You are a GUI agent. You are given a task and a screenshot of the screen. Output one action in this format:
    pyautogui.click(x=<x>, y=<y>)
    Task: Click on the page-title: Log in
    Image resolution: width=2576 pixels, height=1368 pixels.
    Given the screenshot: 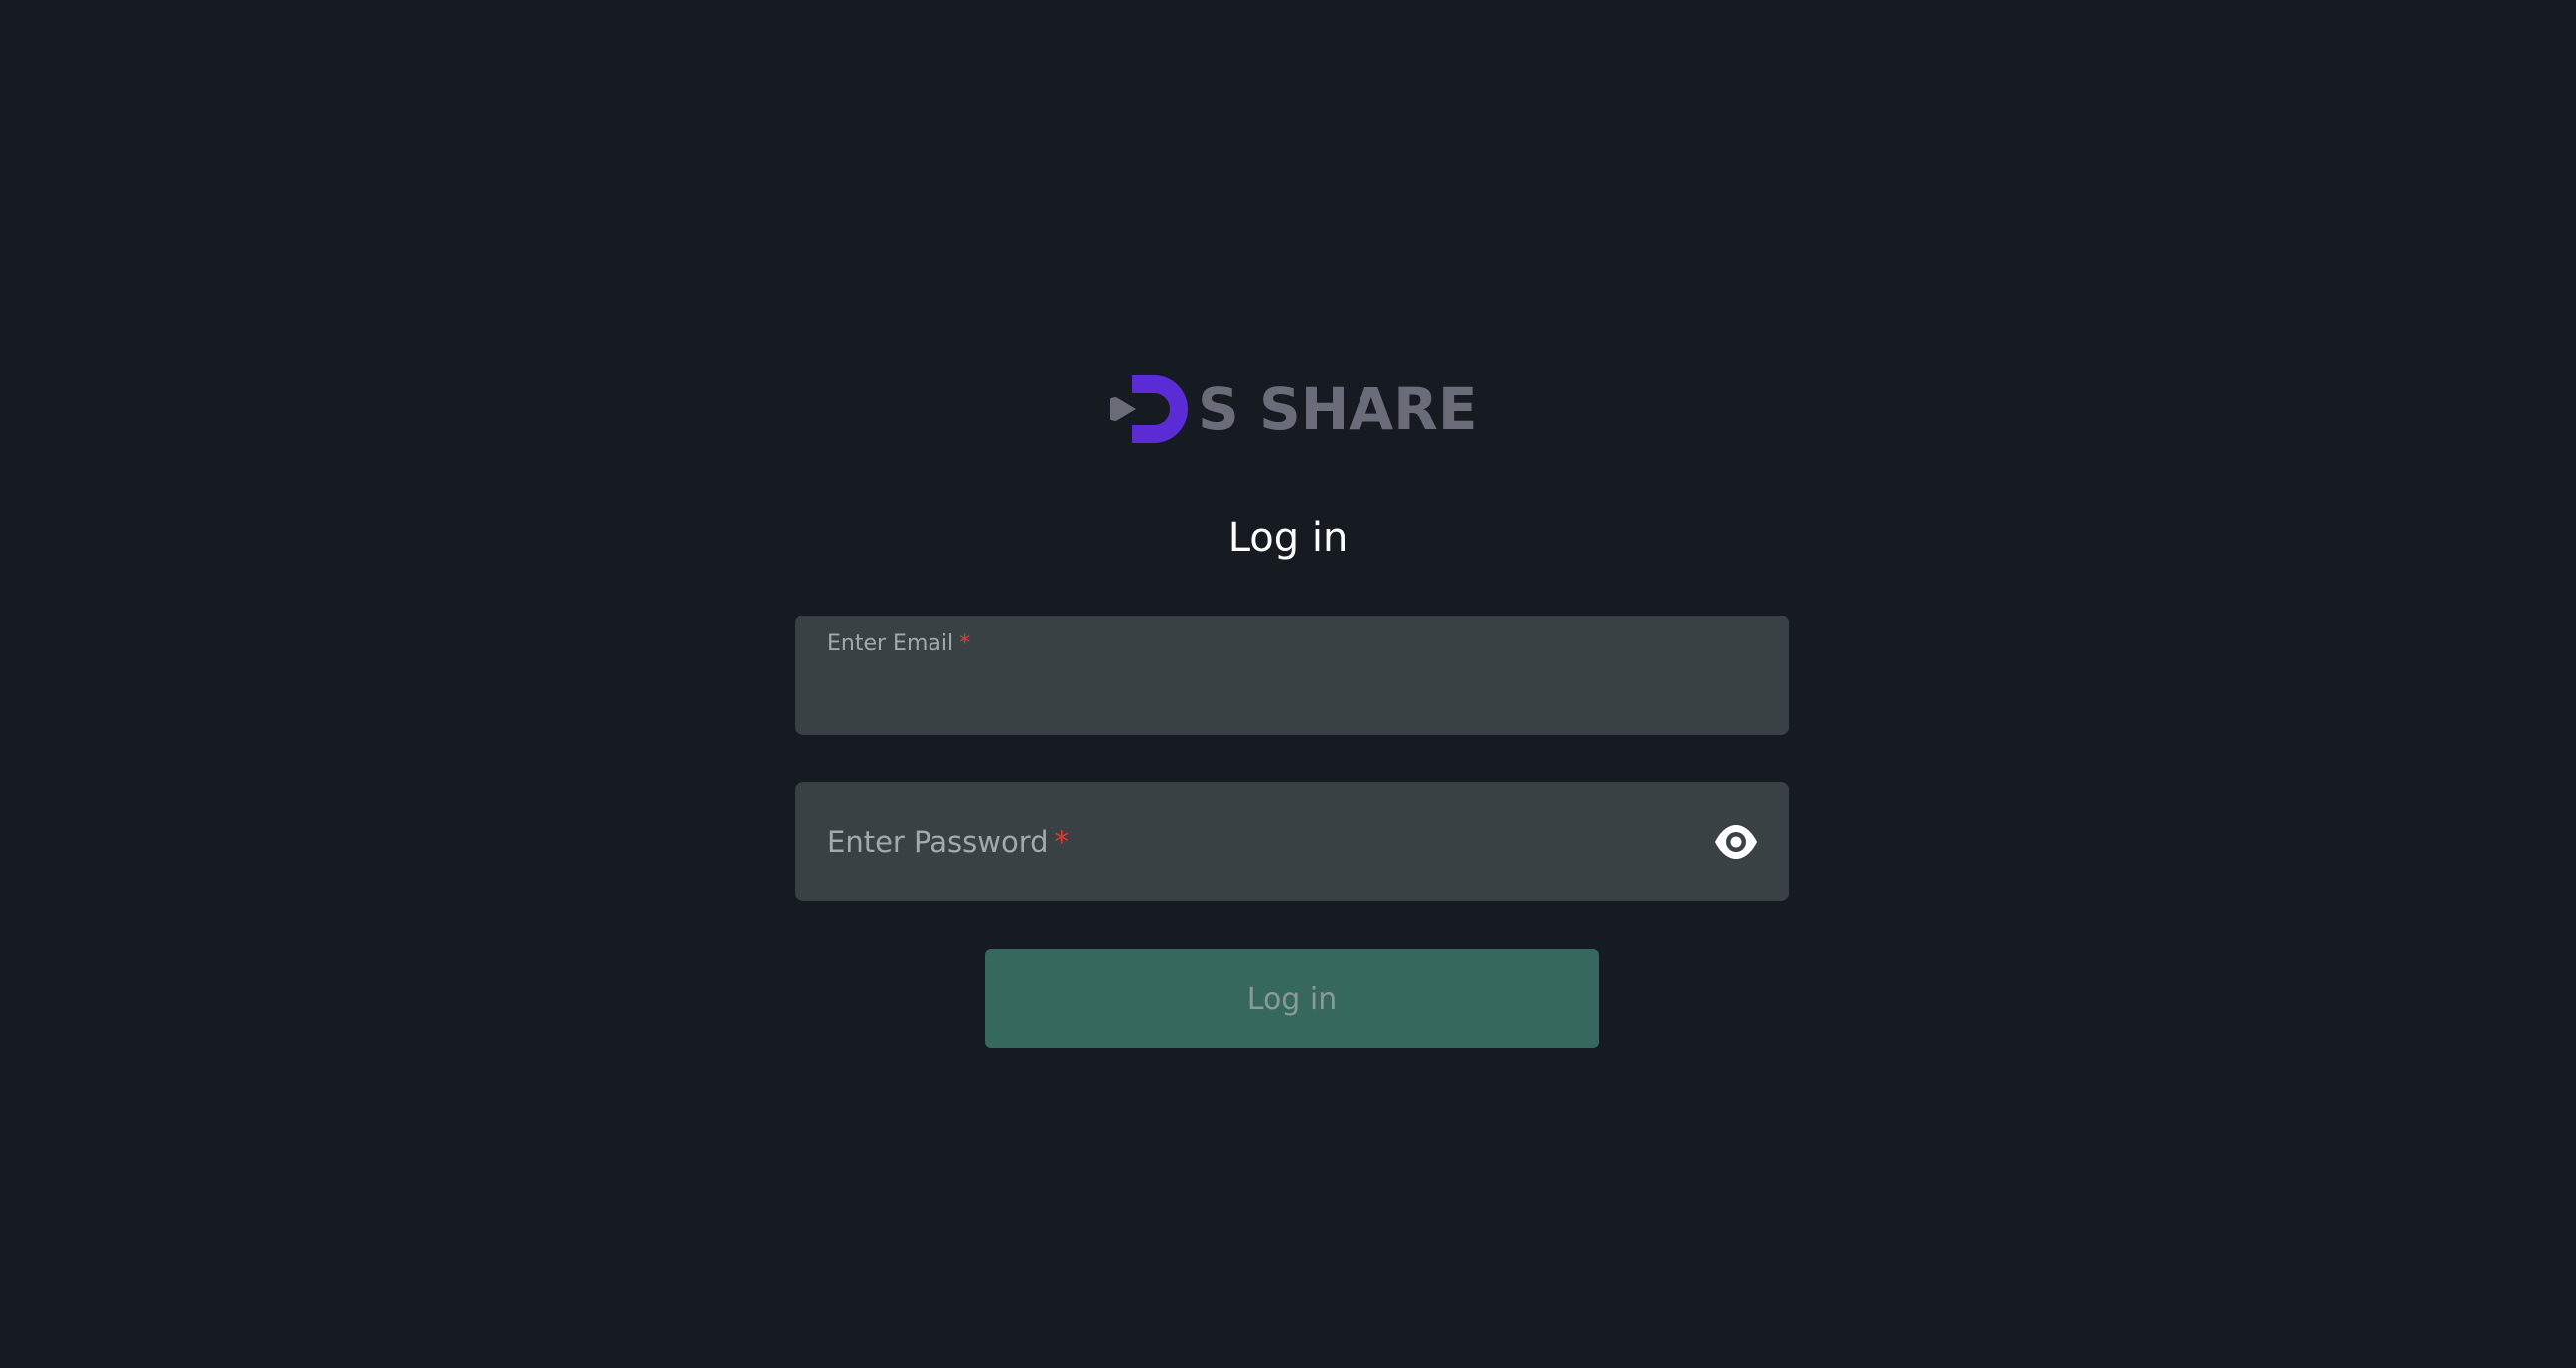 What is the action you would take?
    pyautogui.click(x=1288, y=538)
    